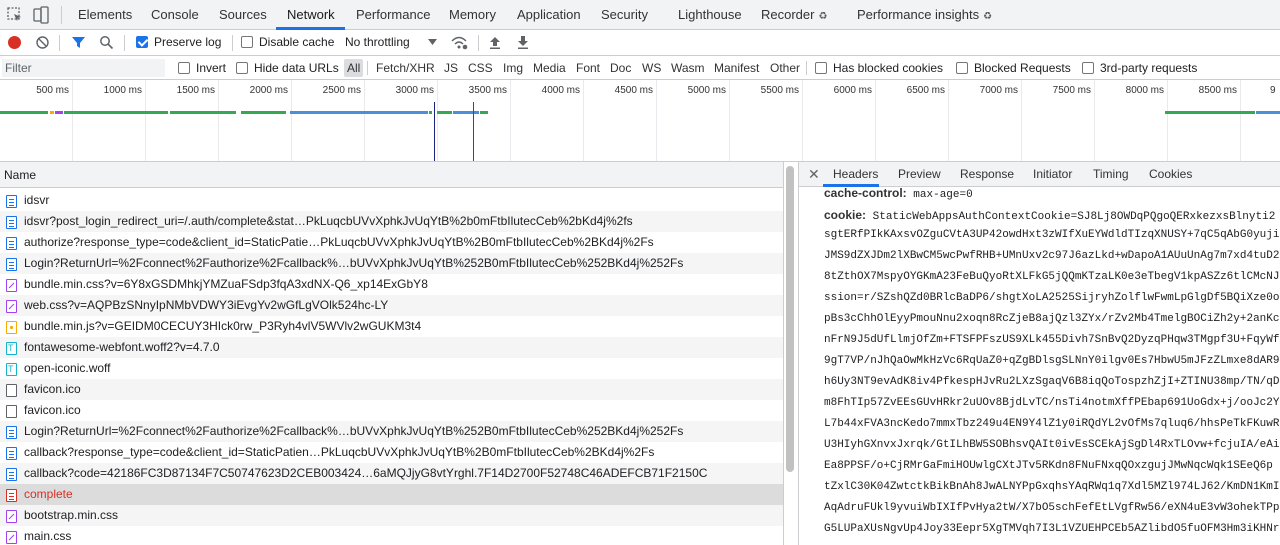 Image resolution: width=1280 pixels, height=545 pixels. I want to click on tab-elements: Elements, so click(105, 15).